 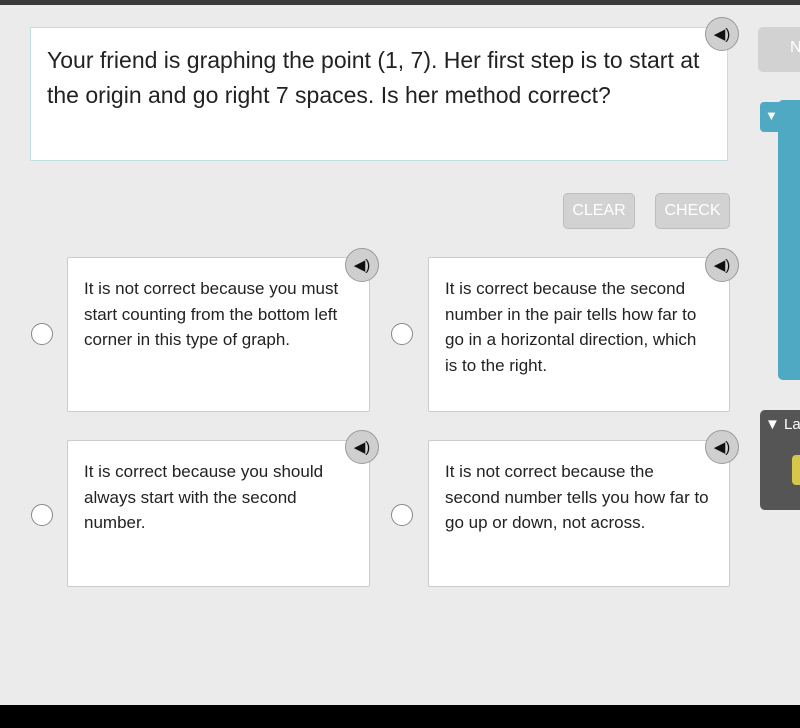 What do you see at coordinates (796, 470) in the screenshot?
I see `yellow-button` at bounding box center [796, 470].